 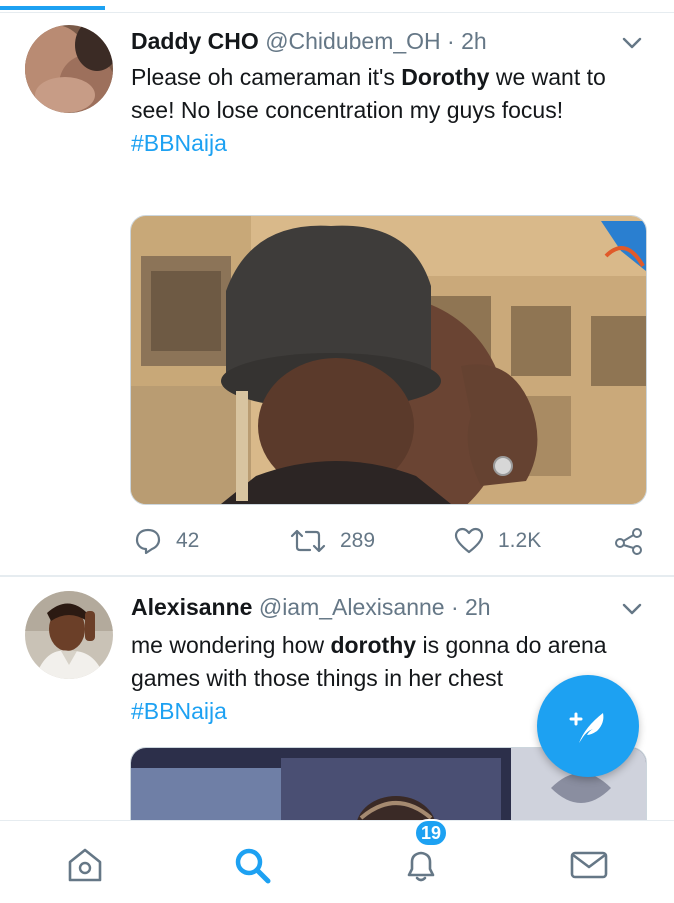 What do you see at coordinates (231, 645) in the screenshot?
I see `tweet-text-part: me wondering how` at bounding box center [231, 645].